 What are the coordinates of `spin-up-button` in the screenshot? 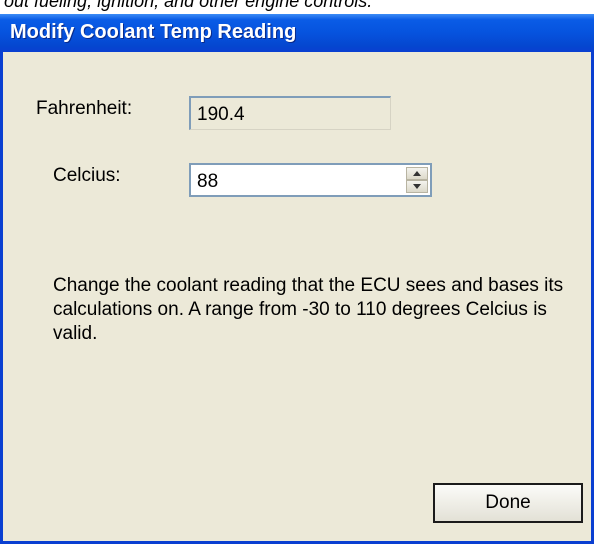 It's located at (417, 173).